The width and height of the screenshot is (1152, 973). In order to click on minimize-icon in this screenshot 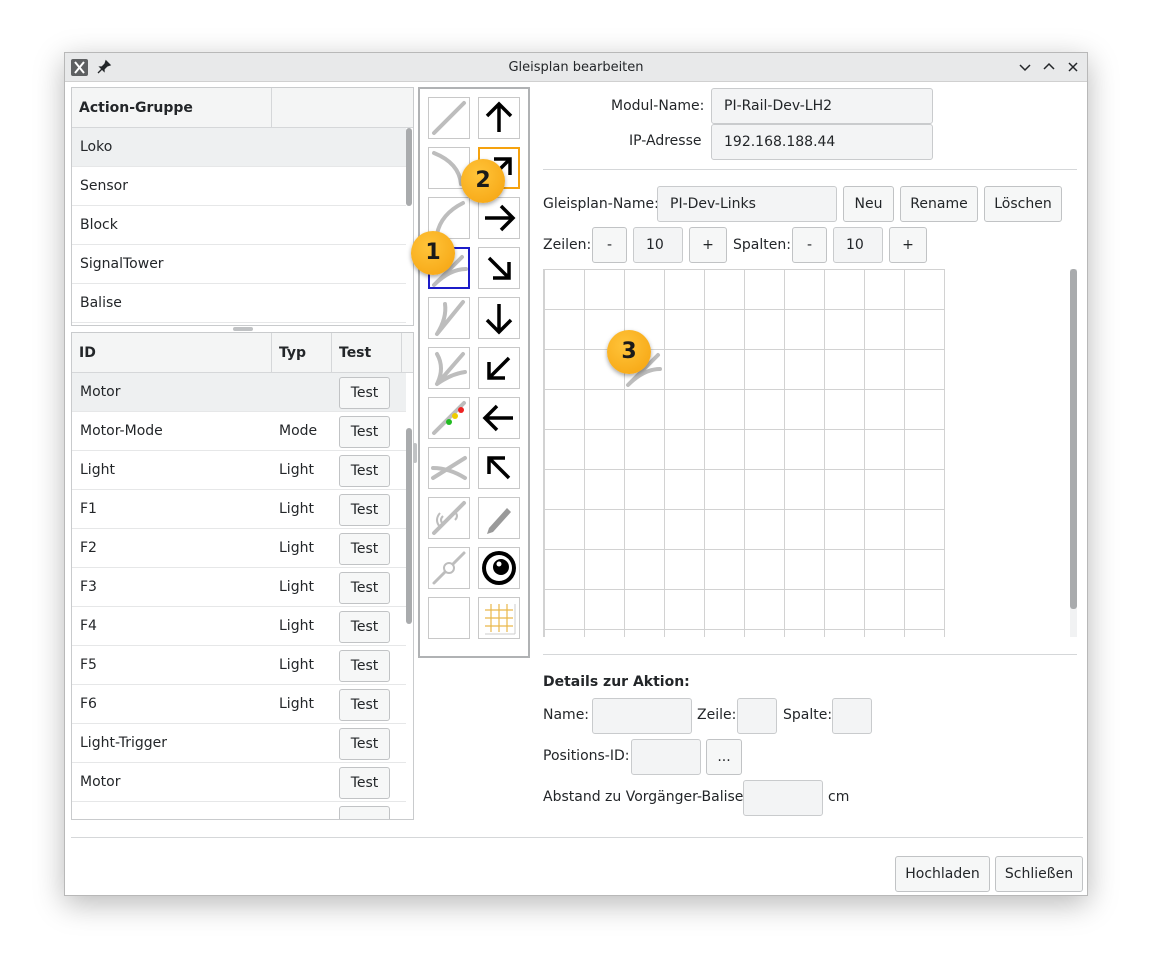, I will do `click(1025, 67)`.